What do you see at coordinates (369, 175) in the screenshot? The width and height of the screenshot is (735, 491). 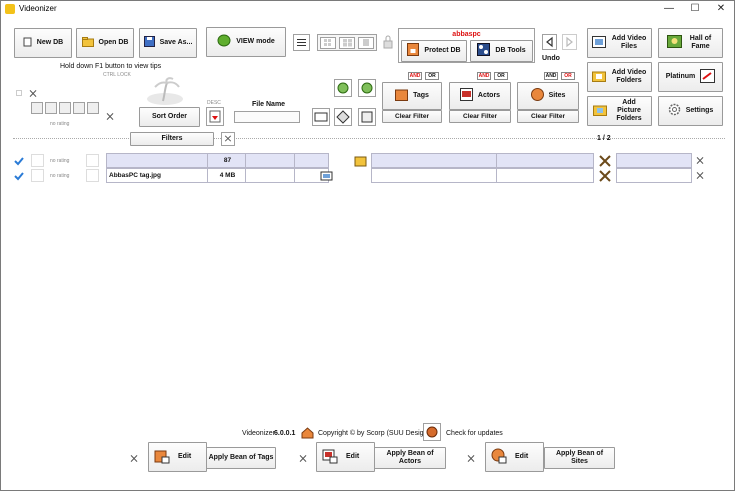 I see `table-row: no rating AbbasPC tag.jpg 4 MB ⨯` at bounding box center [369, 175].